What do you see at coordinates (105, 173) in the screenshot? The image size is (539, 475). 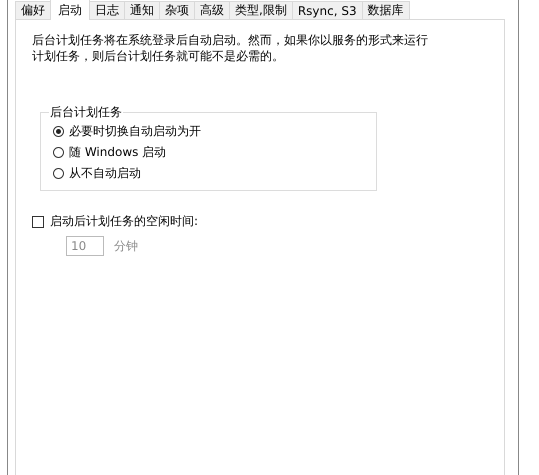 I see `radio-label: 从不自动启动` at bounding box center [105, 173].